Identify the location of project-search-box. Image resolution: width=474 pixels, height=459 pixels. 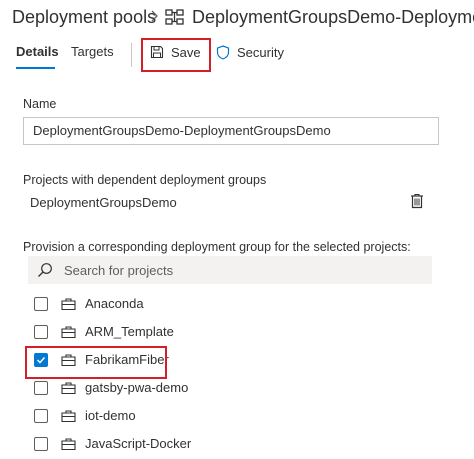
(230, 270).